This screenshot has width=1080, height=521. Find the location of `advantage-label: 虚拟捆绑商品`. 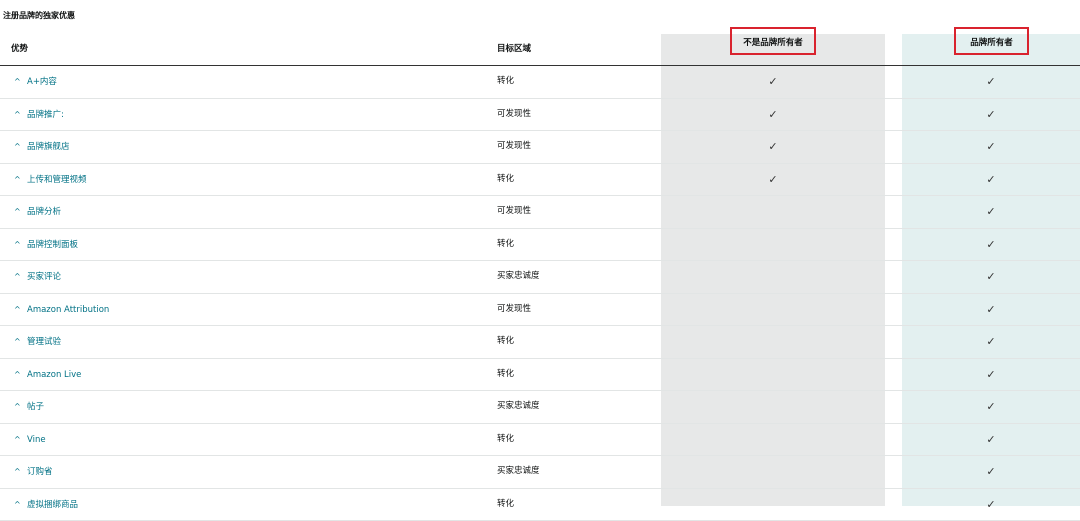

advantage-label: 虚拟捆绑商品 is located at coordinates (52, 505).